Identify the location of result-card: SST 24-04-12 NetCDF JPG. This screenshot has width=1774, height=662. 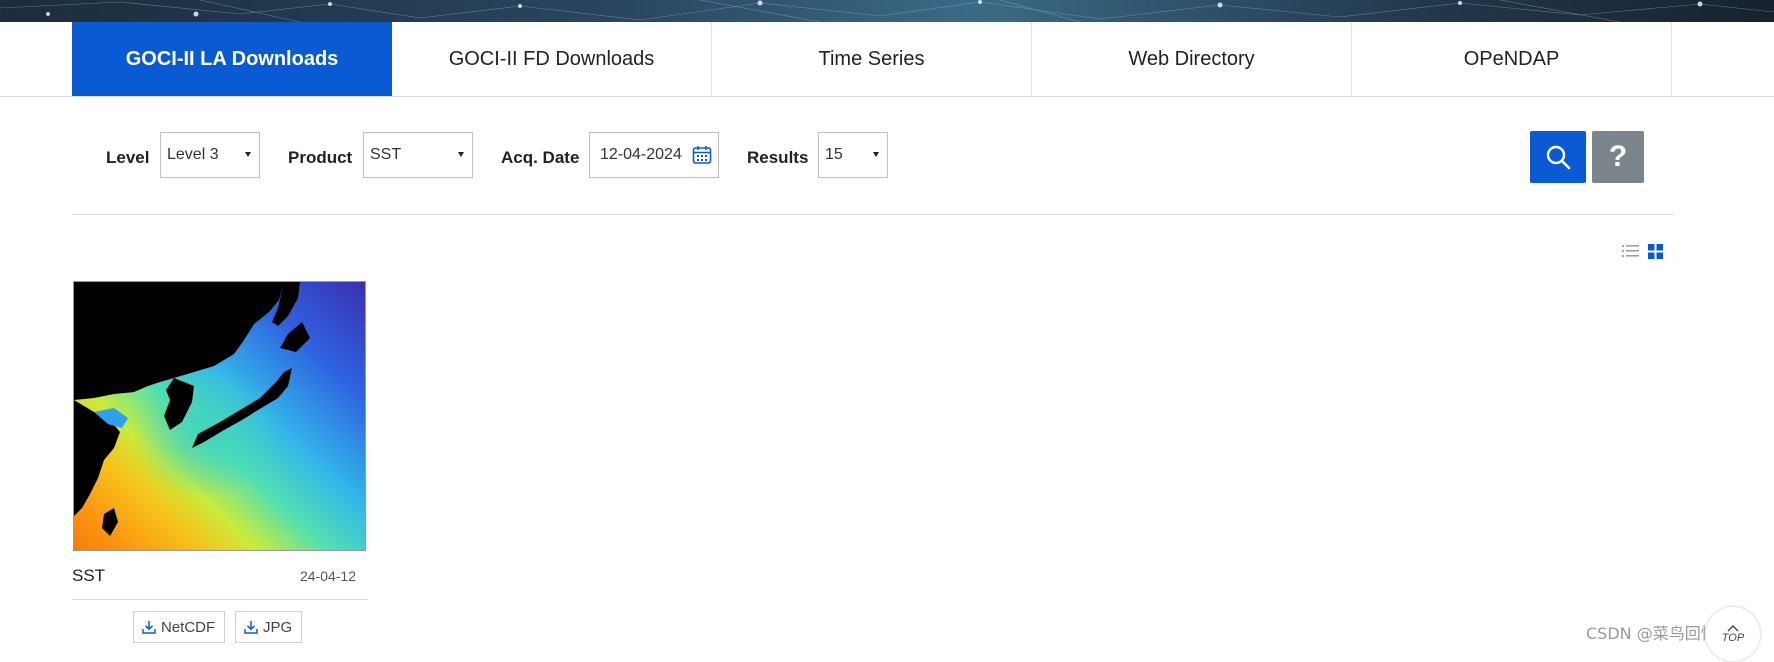
(220, 462).